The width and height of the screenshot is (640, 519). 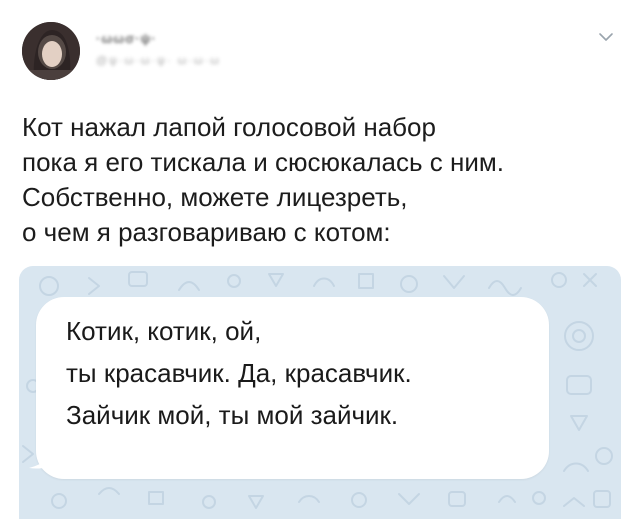 I want to click on chevron-down-icon, so click(x=606, y=37).